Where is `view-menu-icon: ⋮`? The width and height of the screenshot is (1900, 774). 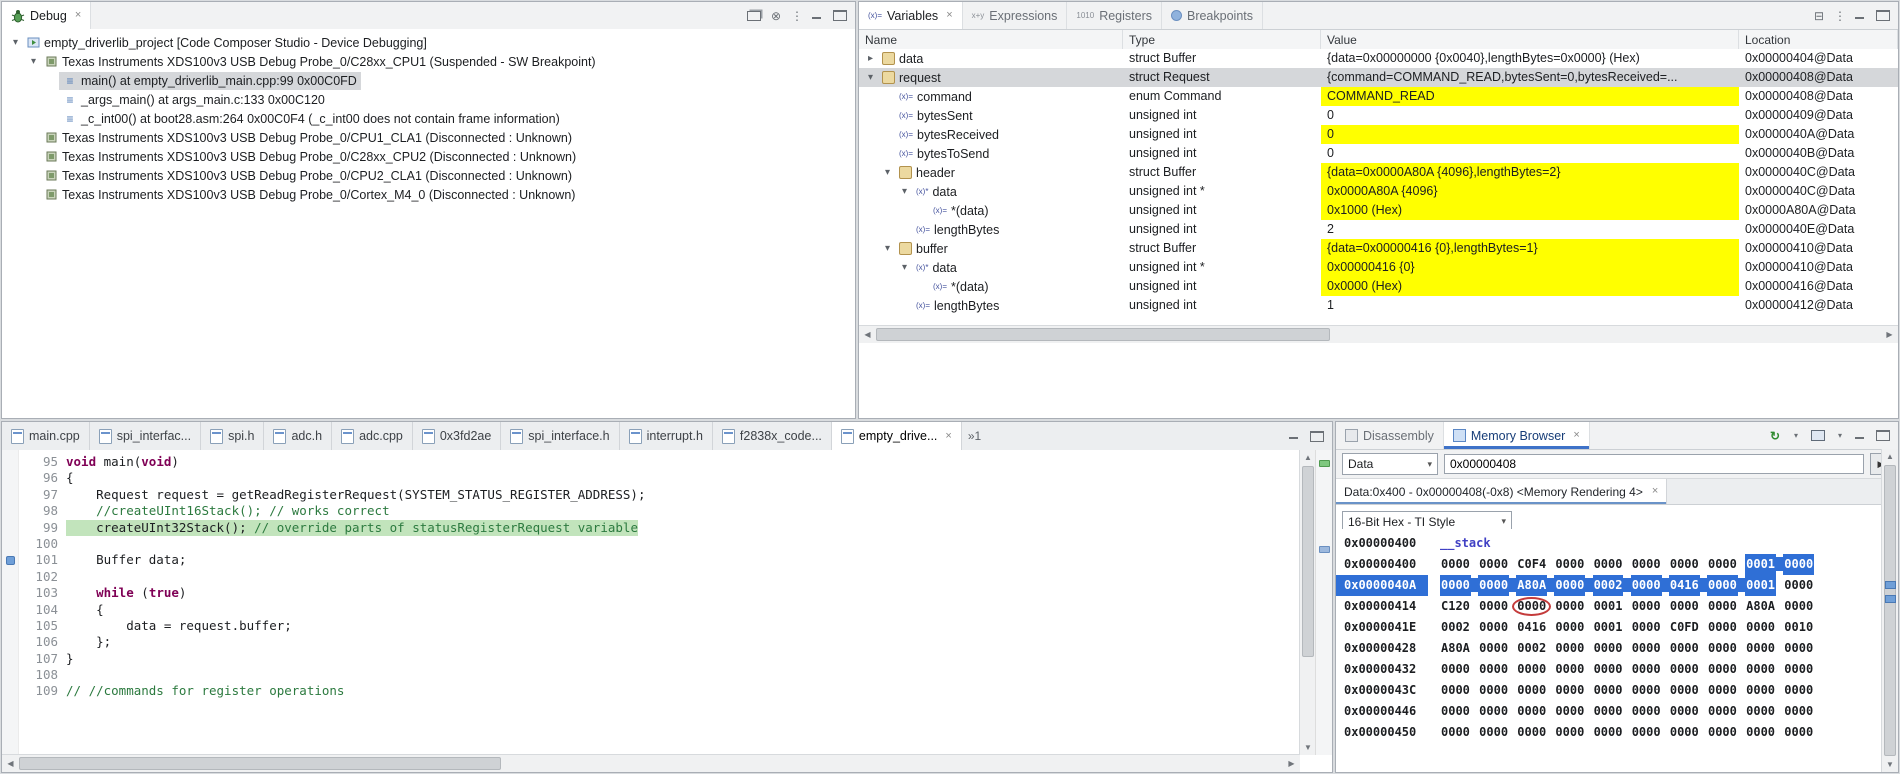
view-menu-icon: ⋮ is located at coordinates (1840, 16).